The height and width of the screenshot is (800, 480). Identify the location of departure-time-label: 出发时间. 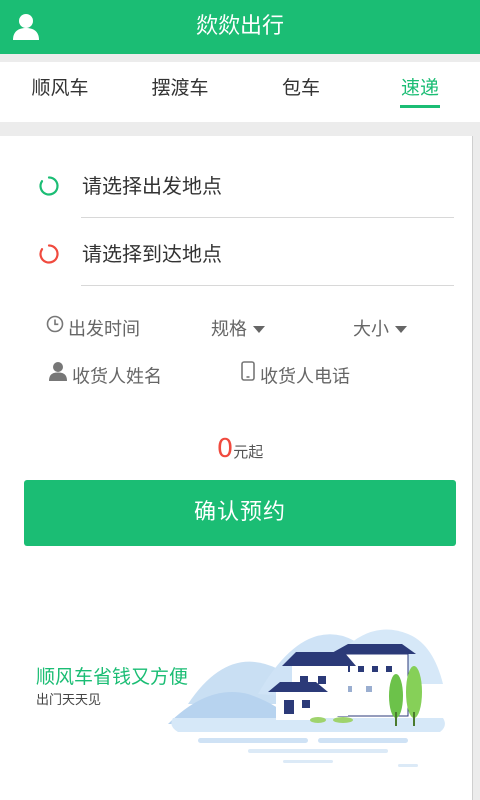
(104, 329).